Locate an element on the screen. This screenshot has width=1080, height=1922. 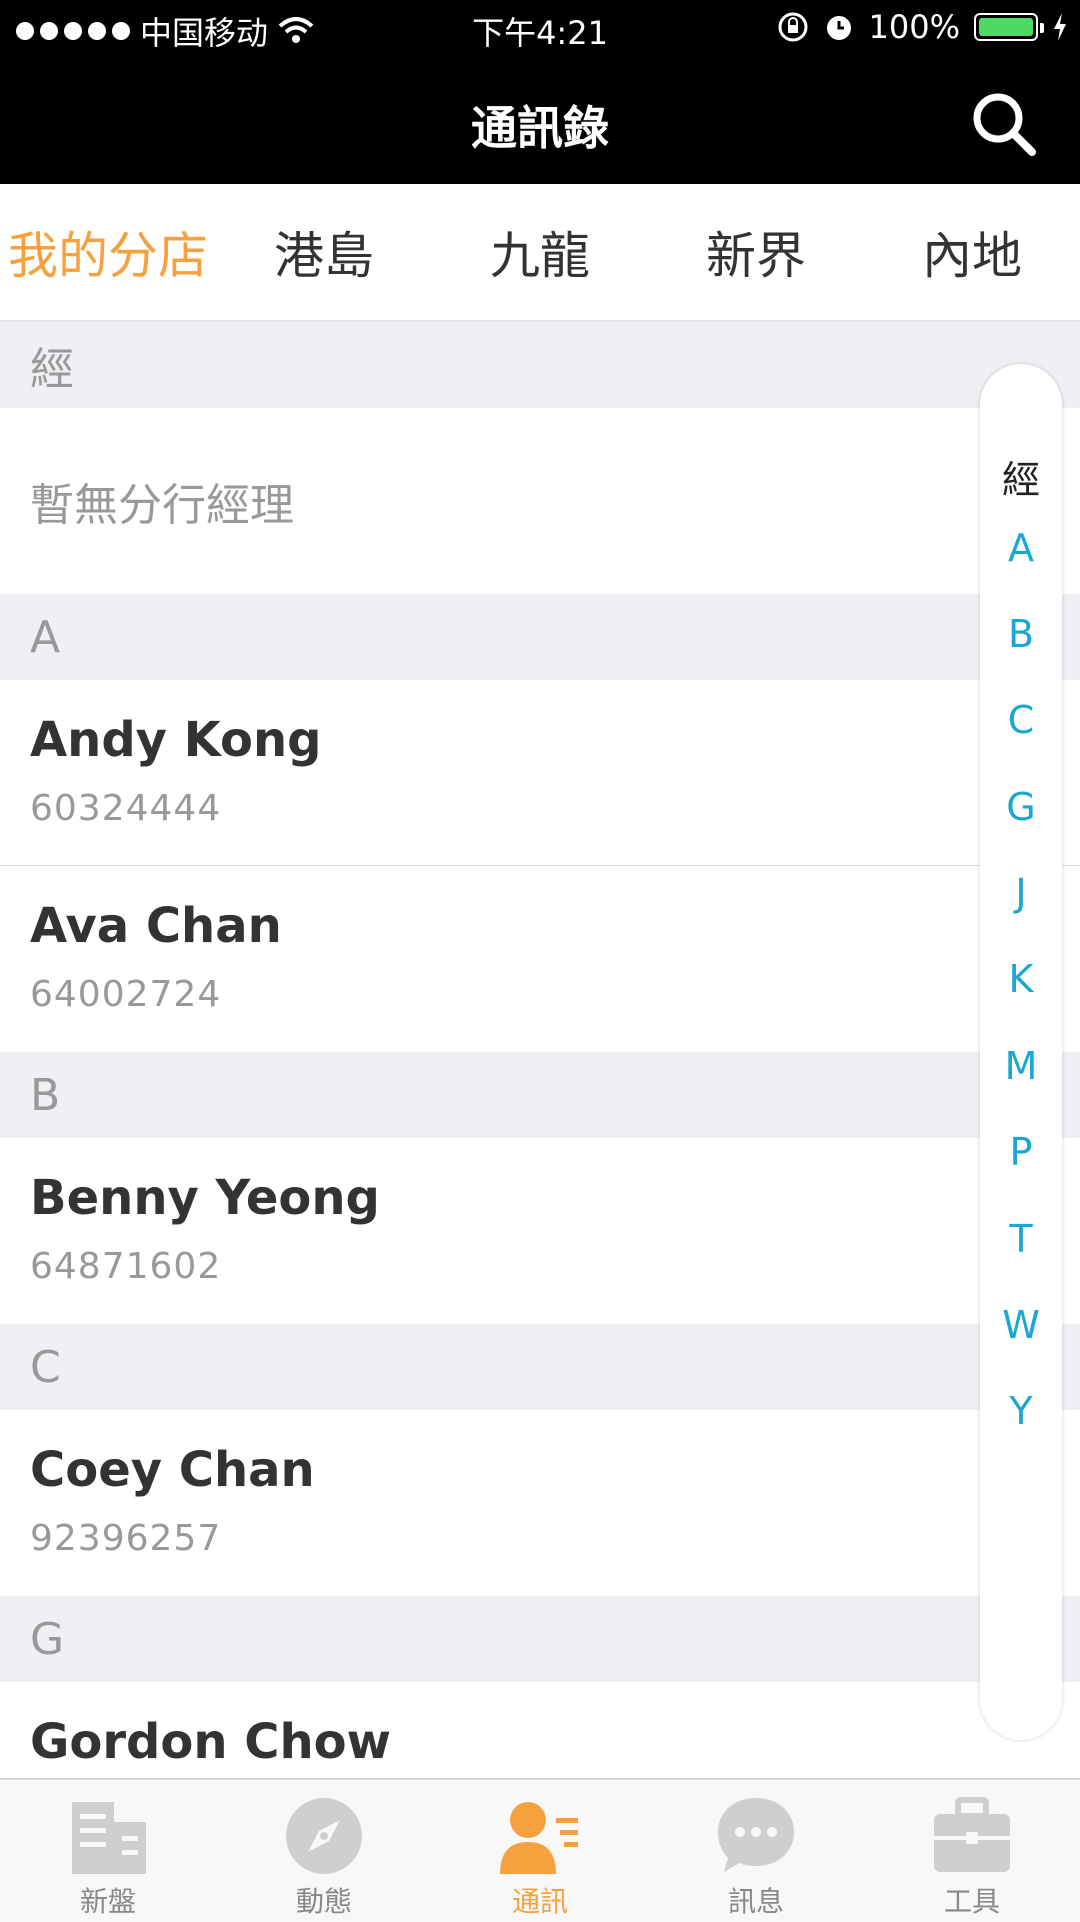
tab-my-branch: 我的分店 is located at coordinates (108, 252).